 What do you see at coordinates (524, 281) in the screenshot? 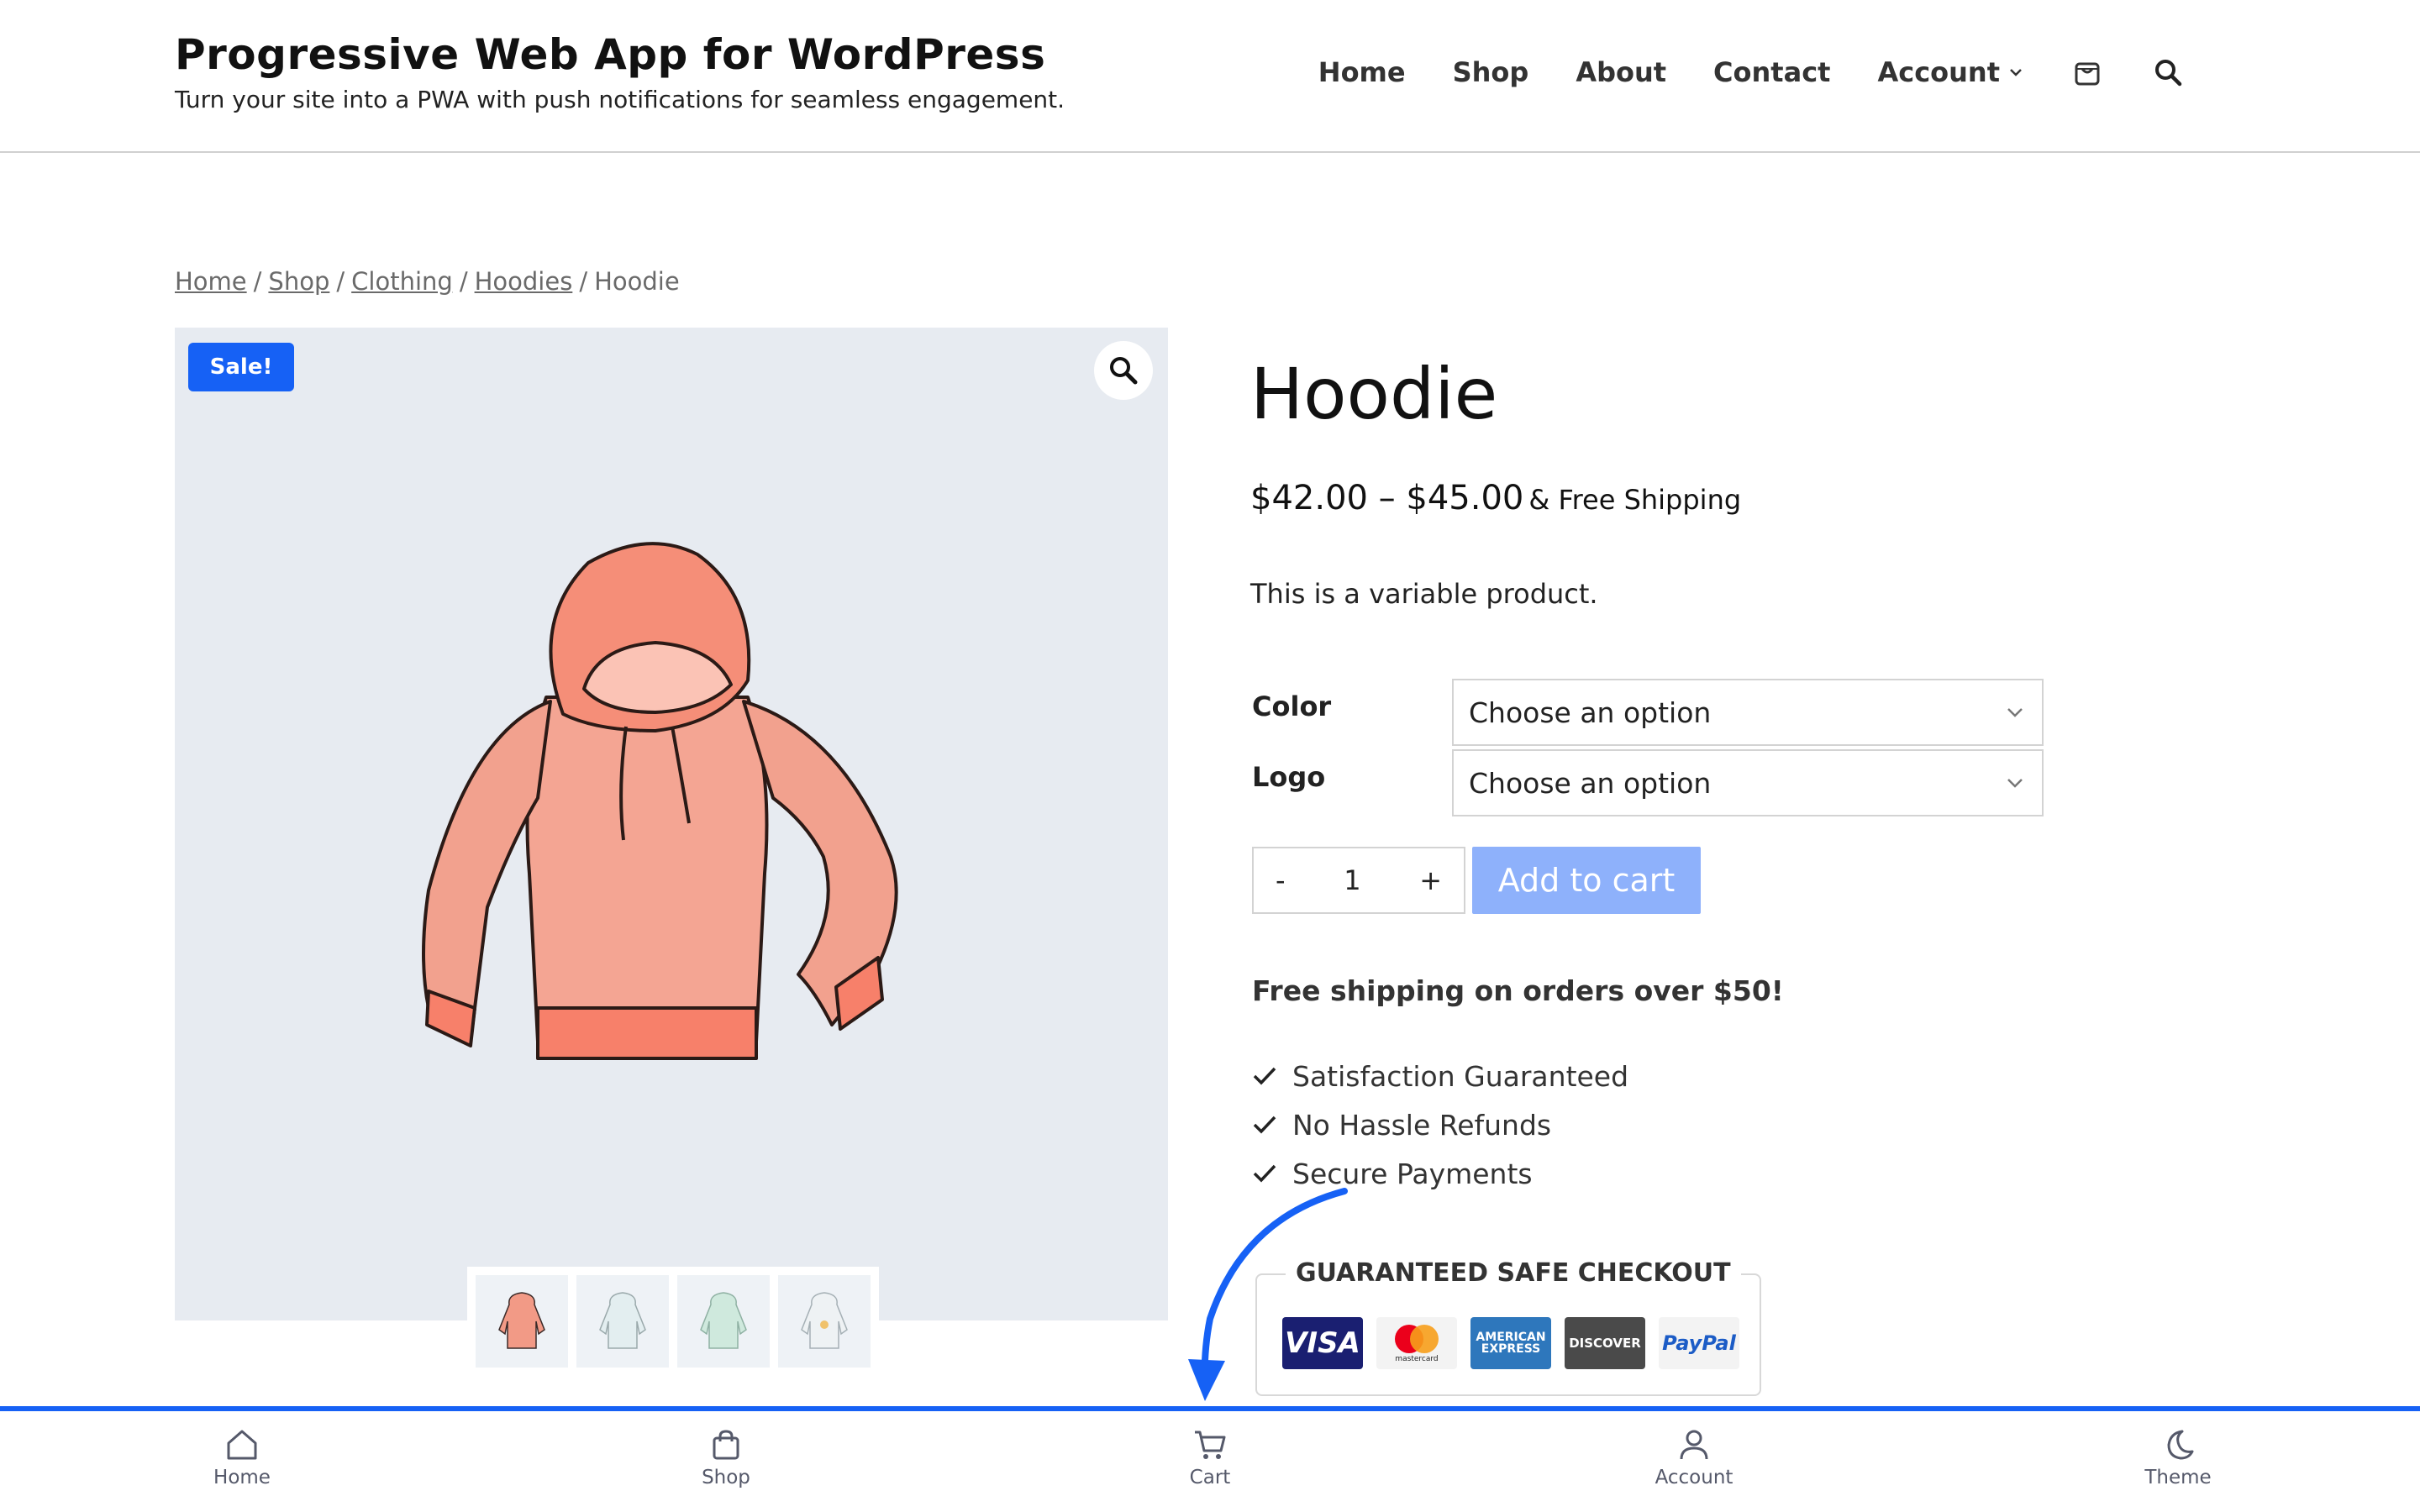
I see `breadcrumb-hoodies: Hoodies` at bounding box center [524, 281].